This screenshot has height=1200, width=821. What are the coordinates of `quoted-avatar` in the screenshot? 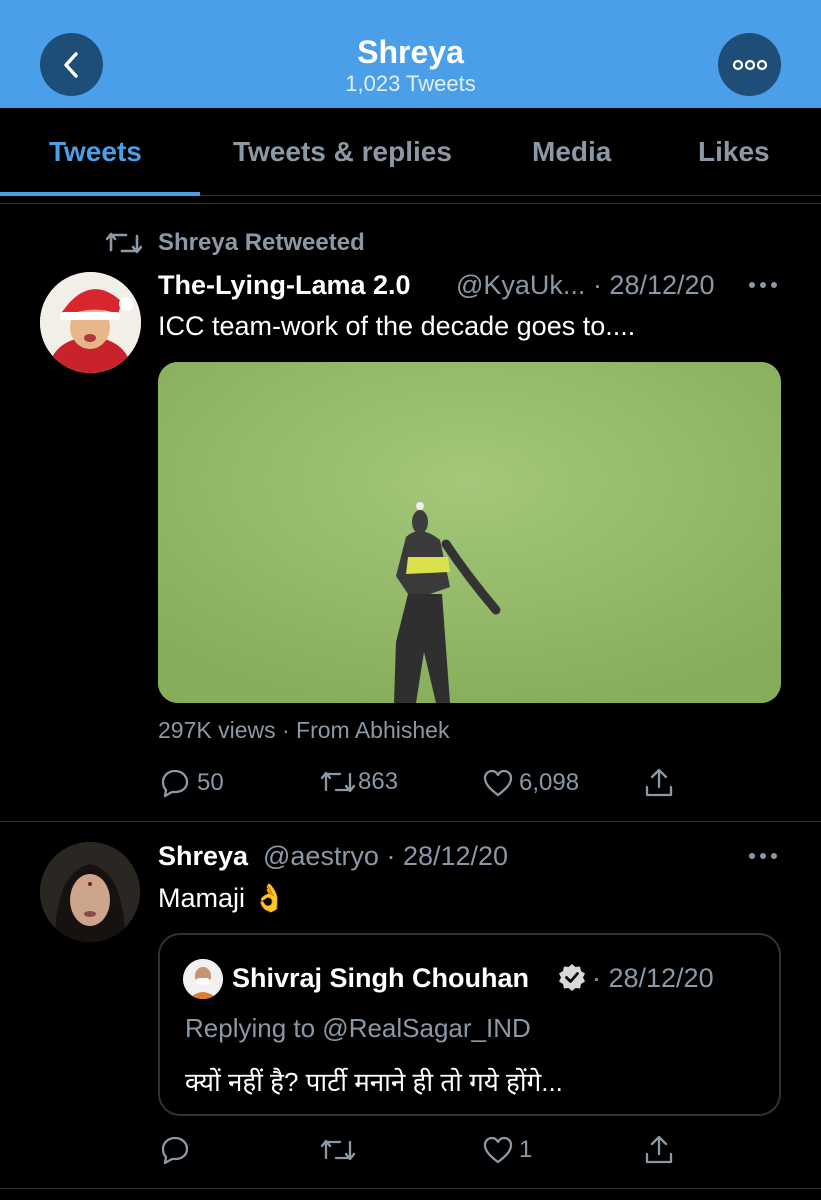 It's located at (203, 979).